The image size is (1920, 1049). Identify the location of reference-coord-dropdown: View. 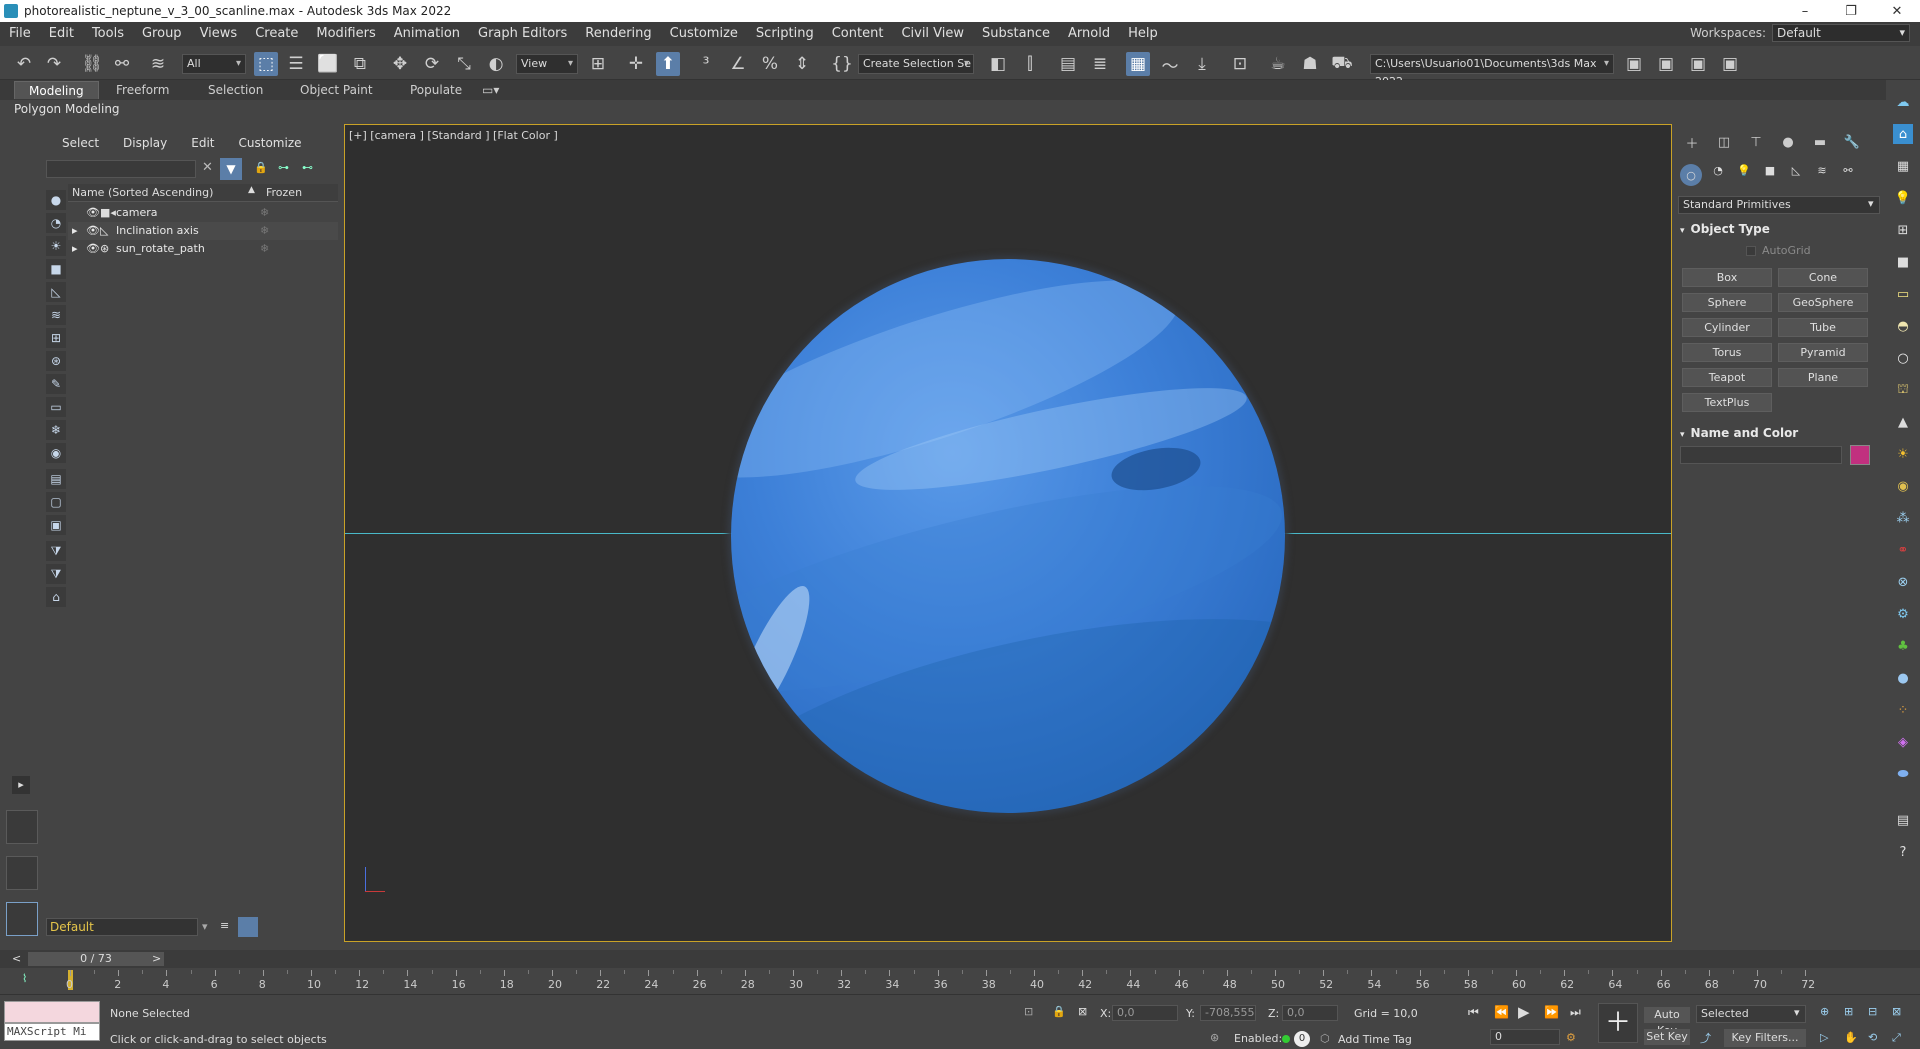
(547, 64).